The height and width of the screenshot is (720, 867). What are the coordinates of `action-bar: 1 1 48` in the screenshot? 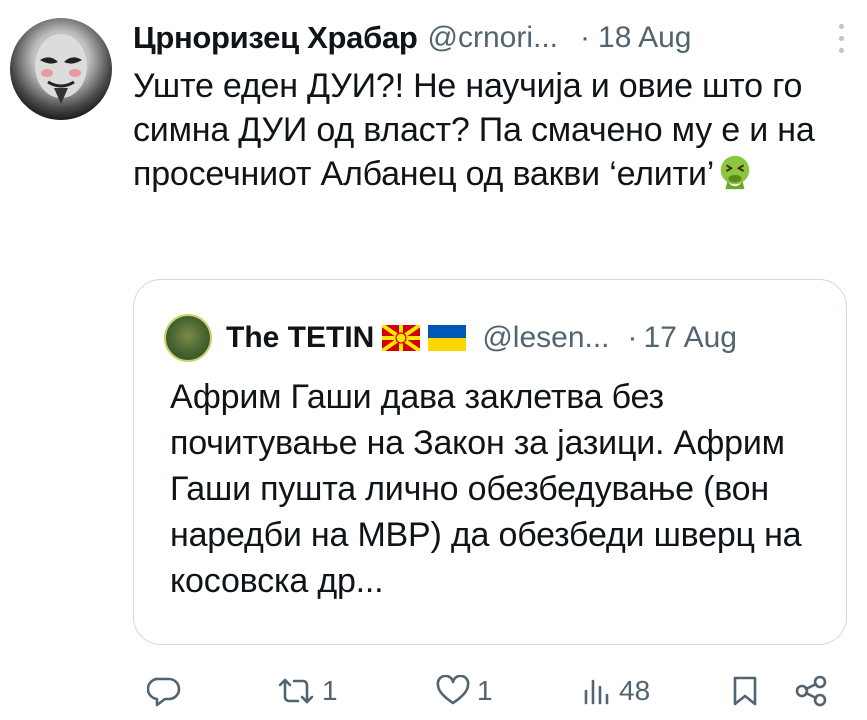 It's located at (490, 691).